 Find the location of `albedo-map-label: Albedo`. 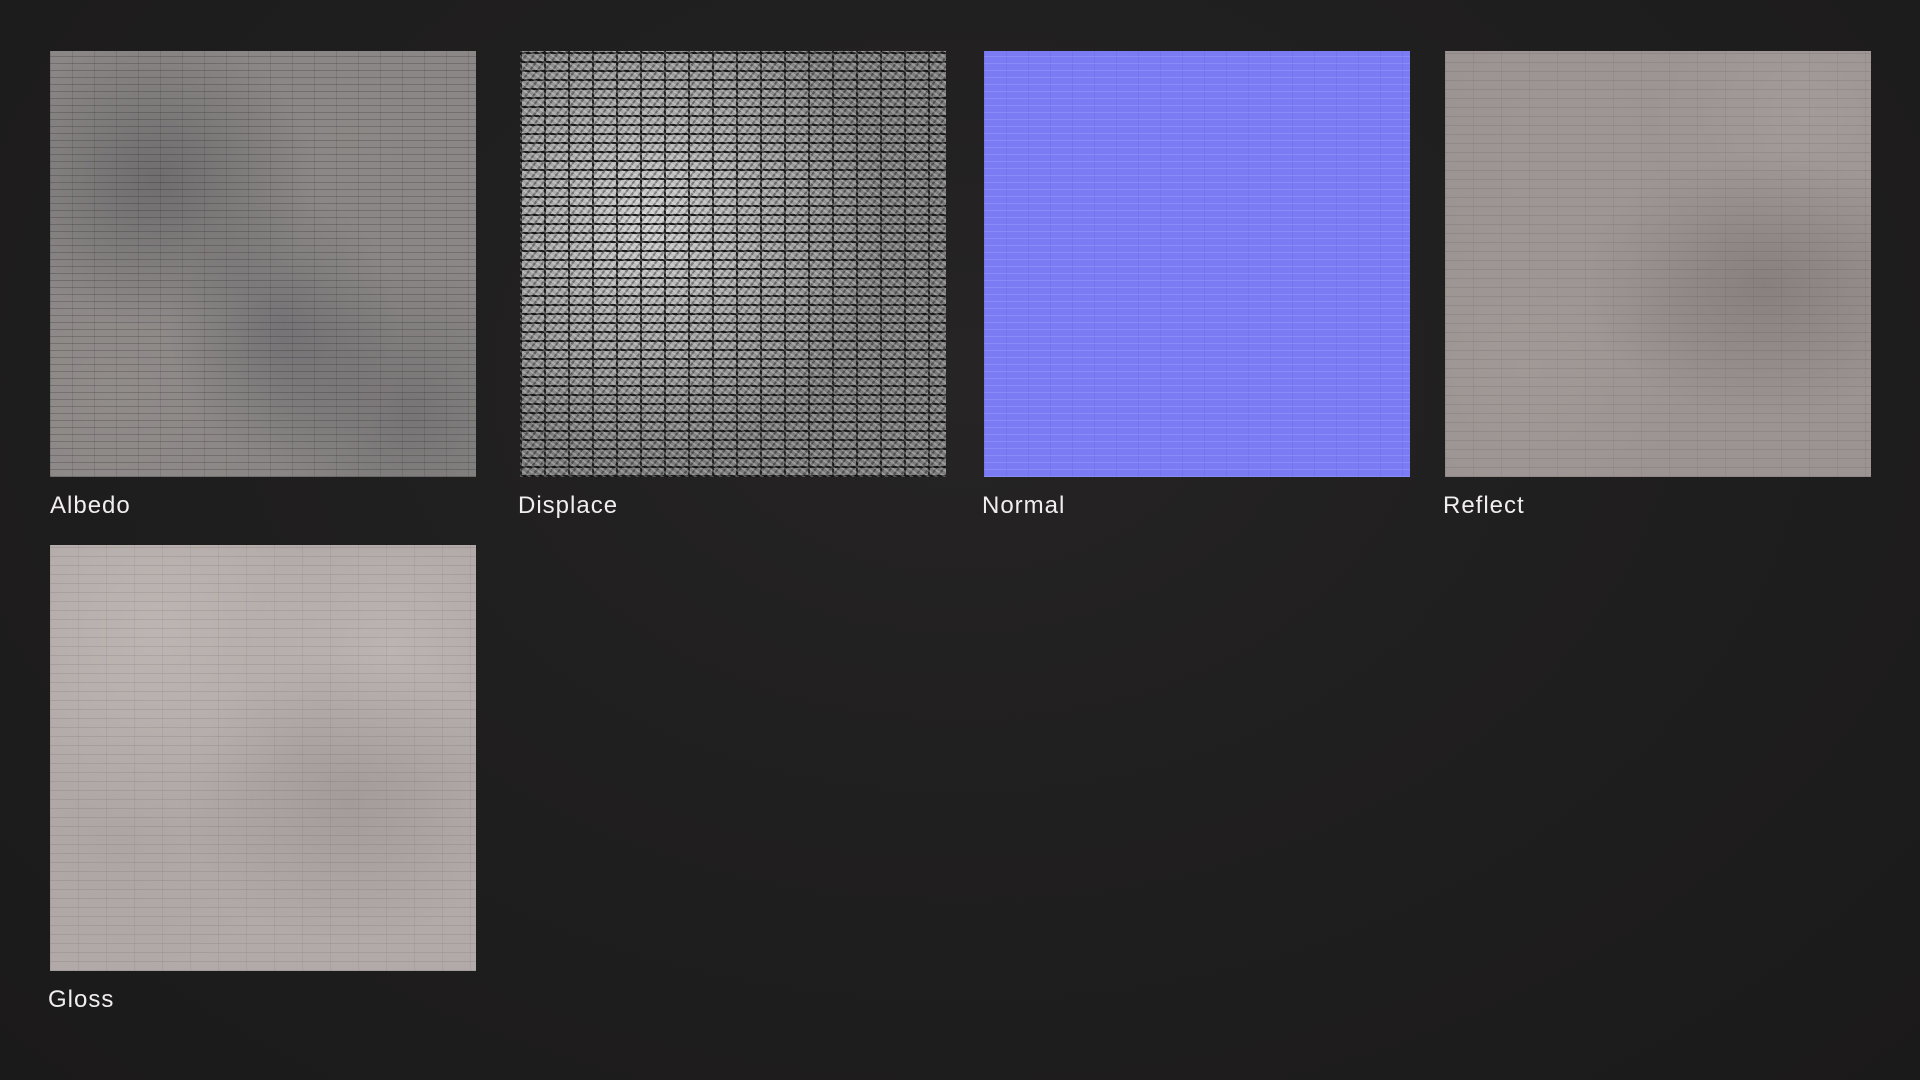

albedo-map-label: Albedo is located at coordinates (90, 505).